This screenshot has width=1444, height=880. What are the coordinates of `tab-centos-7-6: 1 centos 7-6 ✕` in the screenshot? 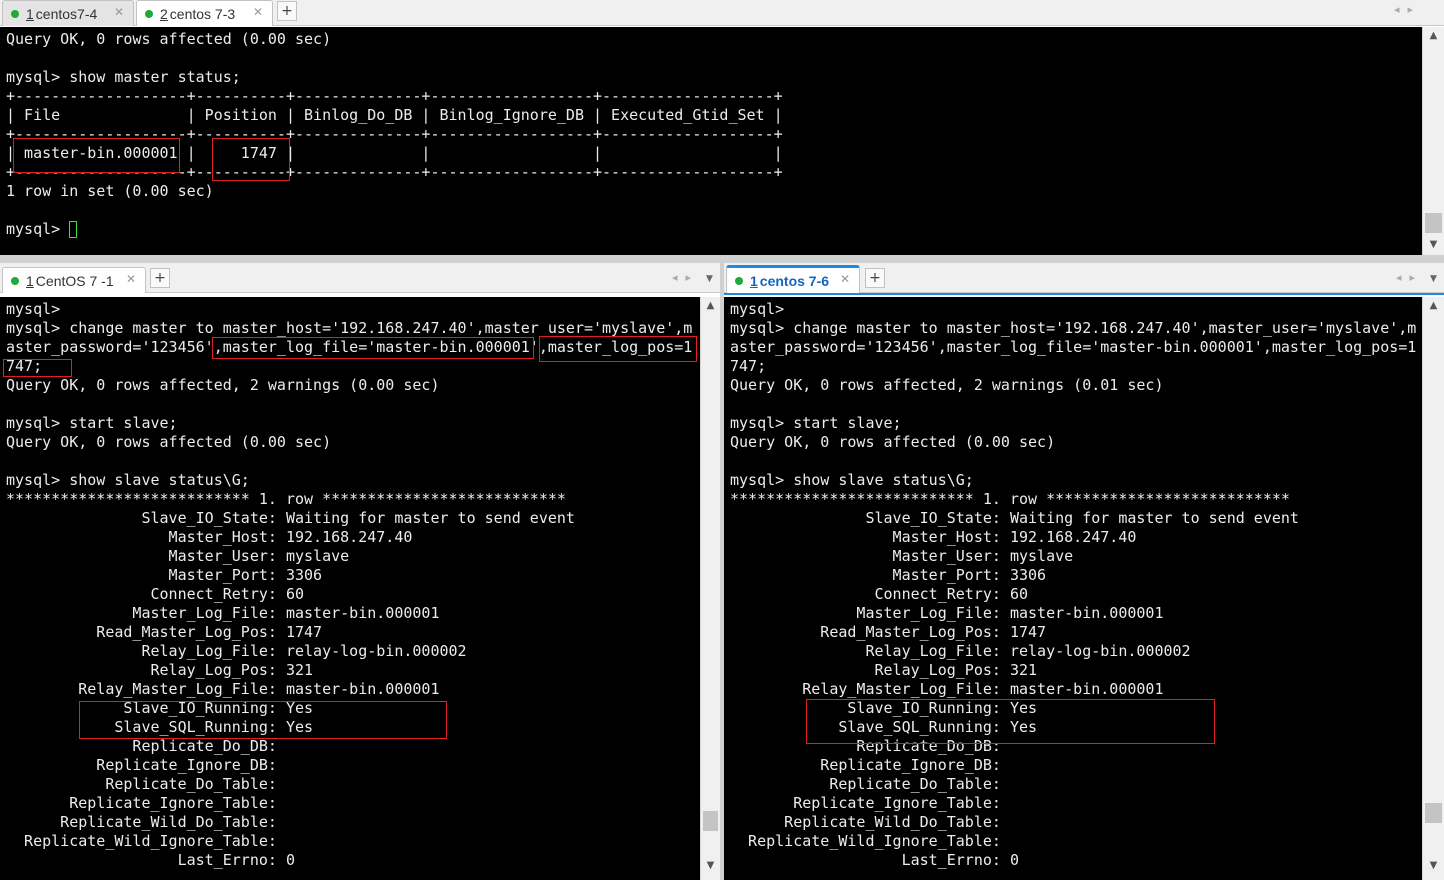 It's located at (793, 279).